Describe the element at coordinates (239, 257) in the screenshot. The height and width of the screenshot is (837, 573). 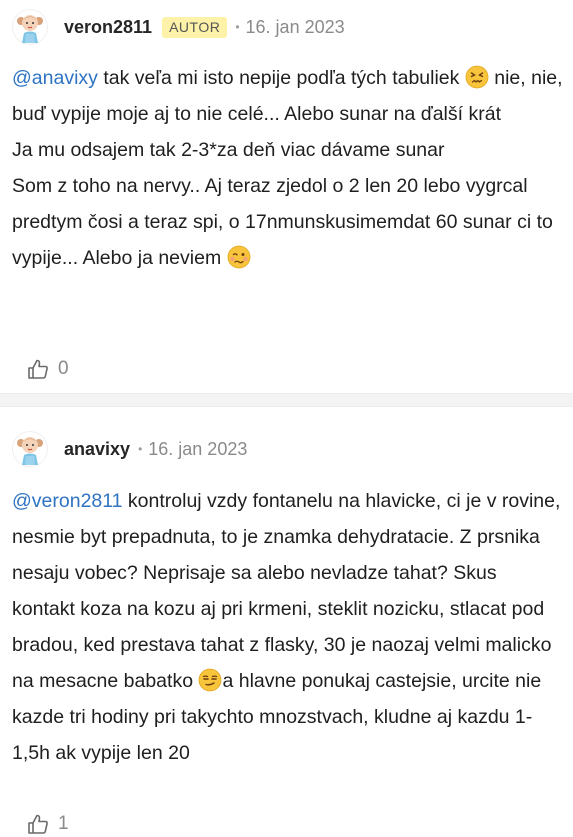
I see `woozy-face-emoji-icon` at that location.